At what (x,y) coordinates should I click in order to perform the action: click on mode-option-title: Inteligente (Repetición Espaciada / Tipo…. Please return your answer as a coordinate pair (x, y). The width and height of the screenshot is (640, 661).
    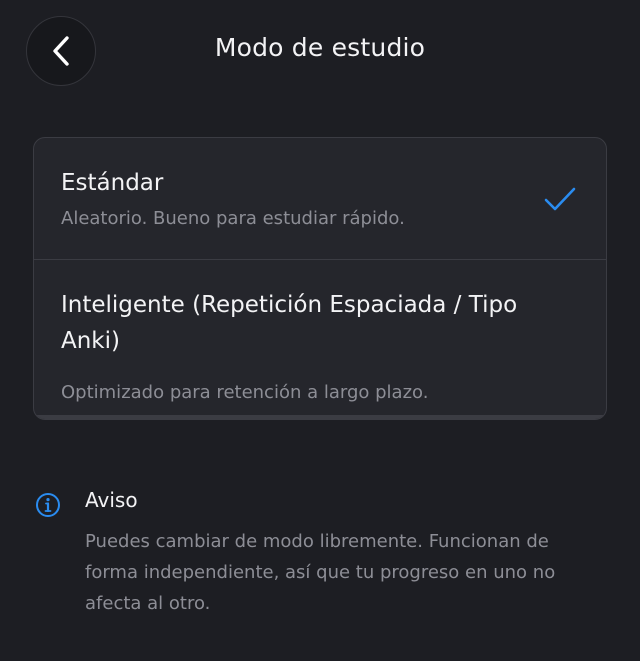
    Looking at the image, I should click on (289, 323).